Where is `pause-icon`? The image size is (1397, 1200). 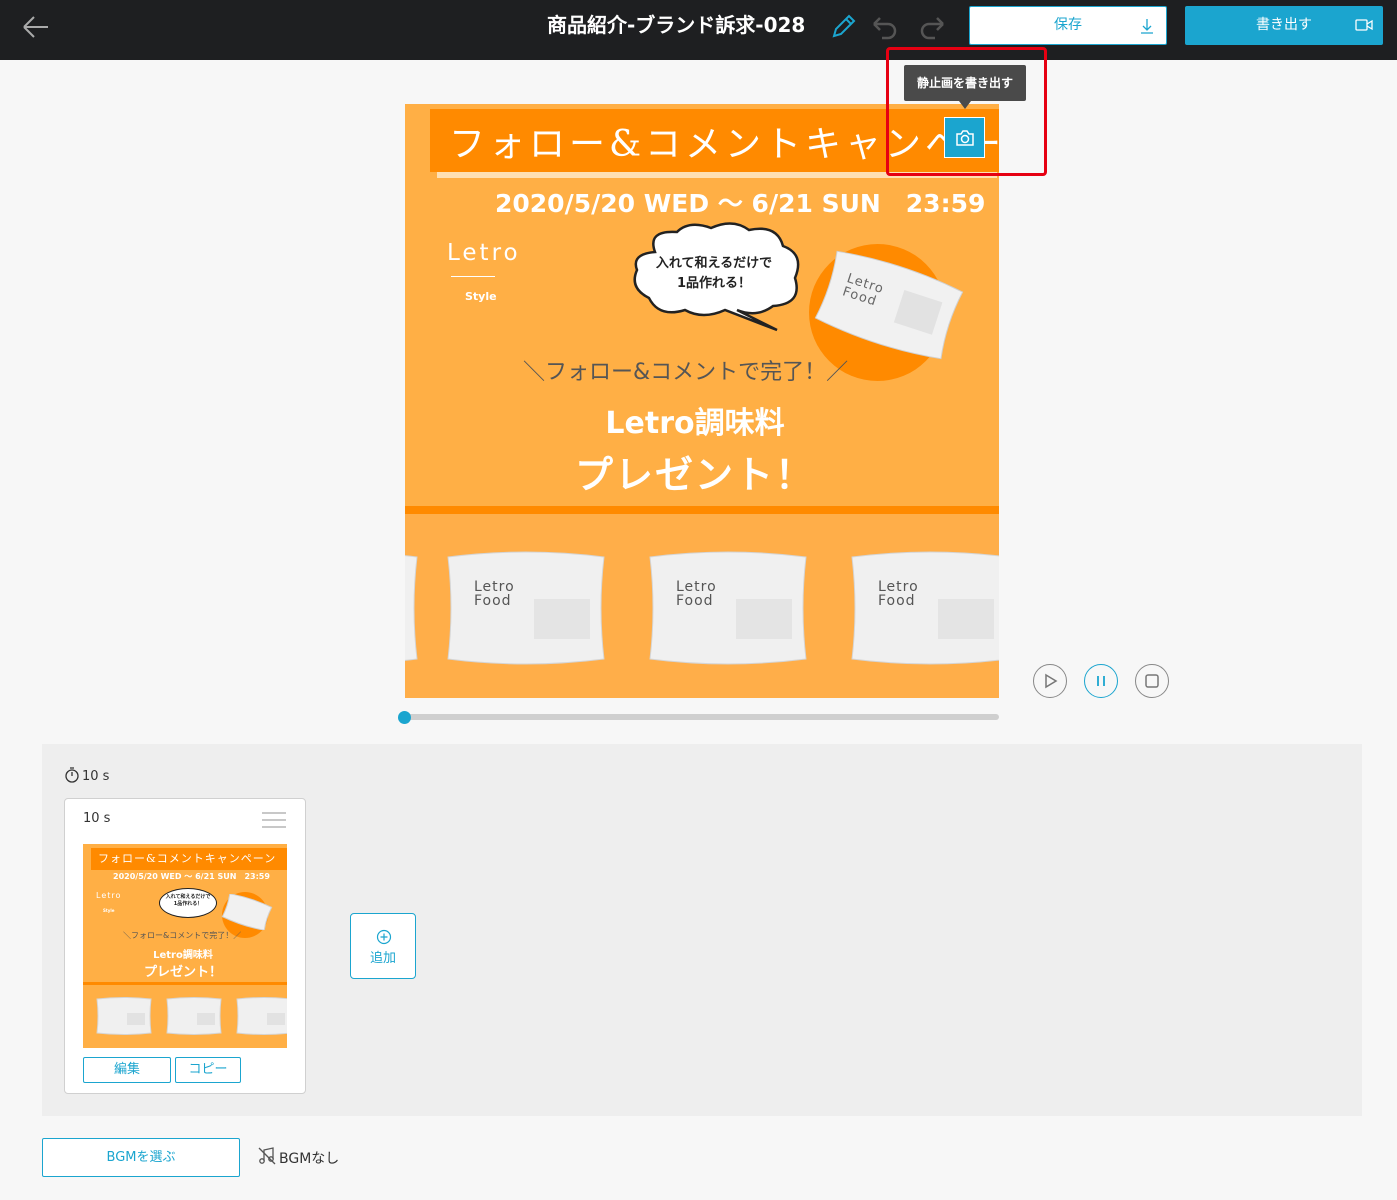
pause-icon is located at coordinates (1101, 681).